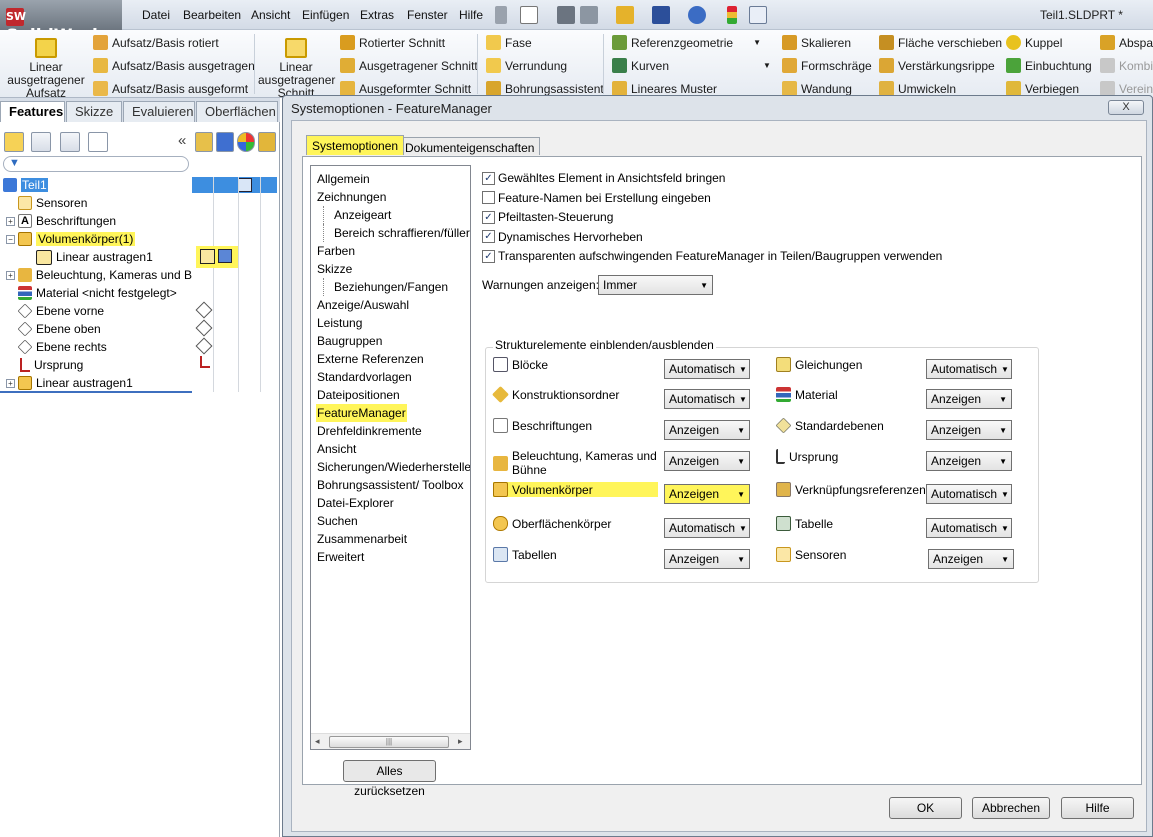  I want to click on tab-dokumenteigenschaften: Dokumenteigenschaften, so click(470, 146).